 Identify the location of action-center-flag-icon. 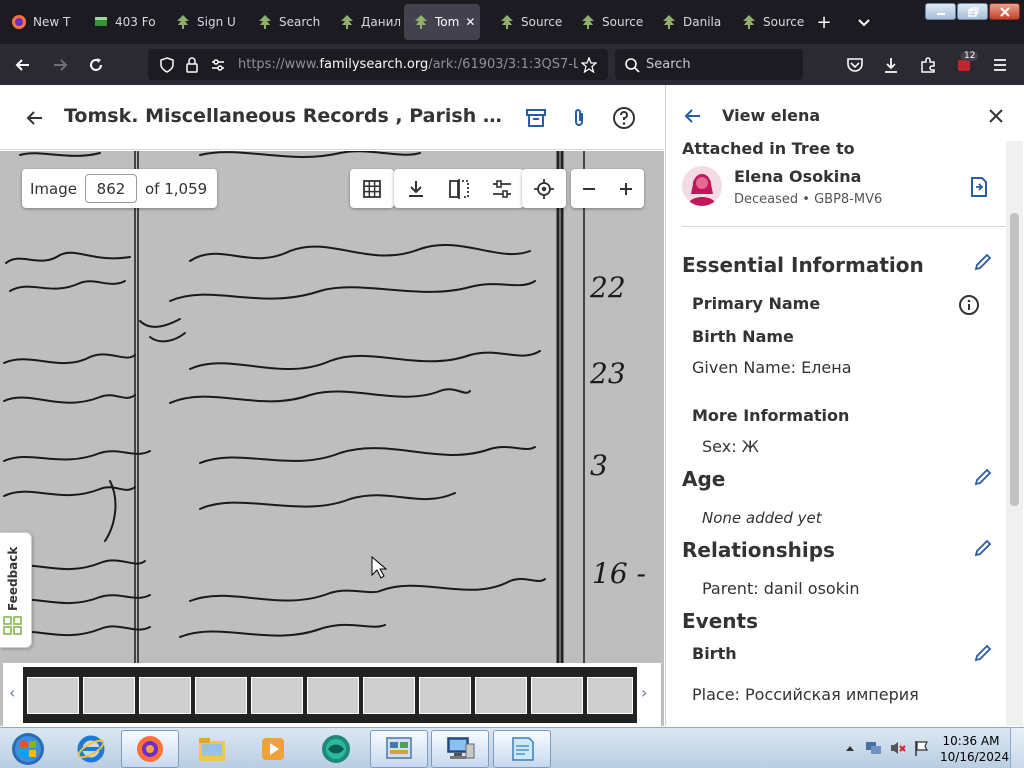
(922, 748).